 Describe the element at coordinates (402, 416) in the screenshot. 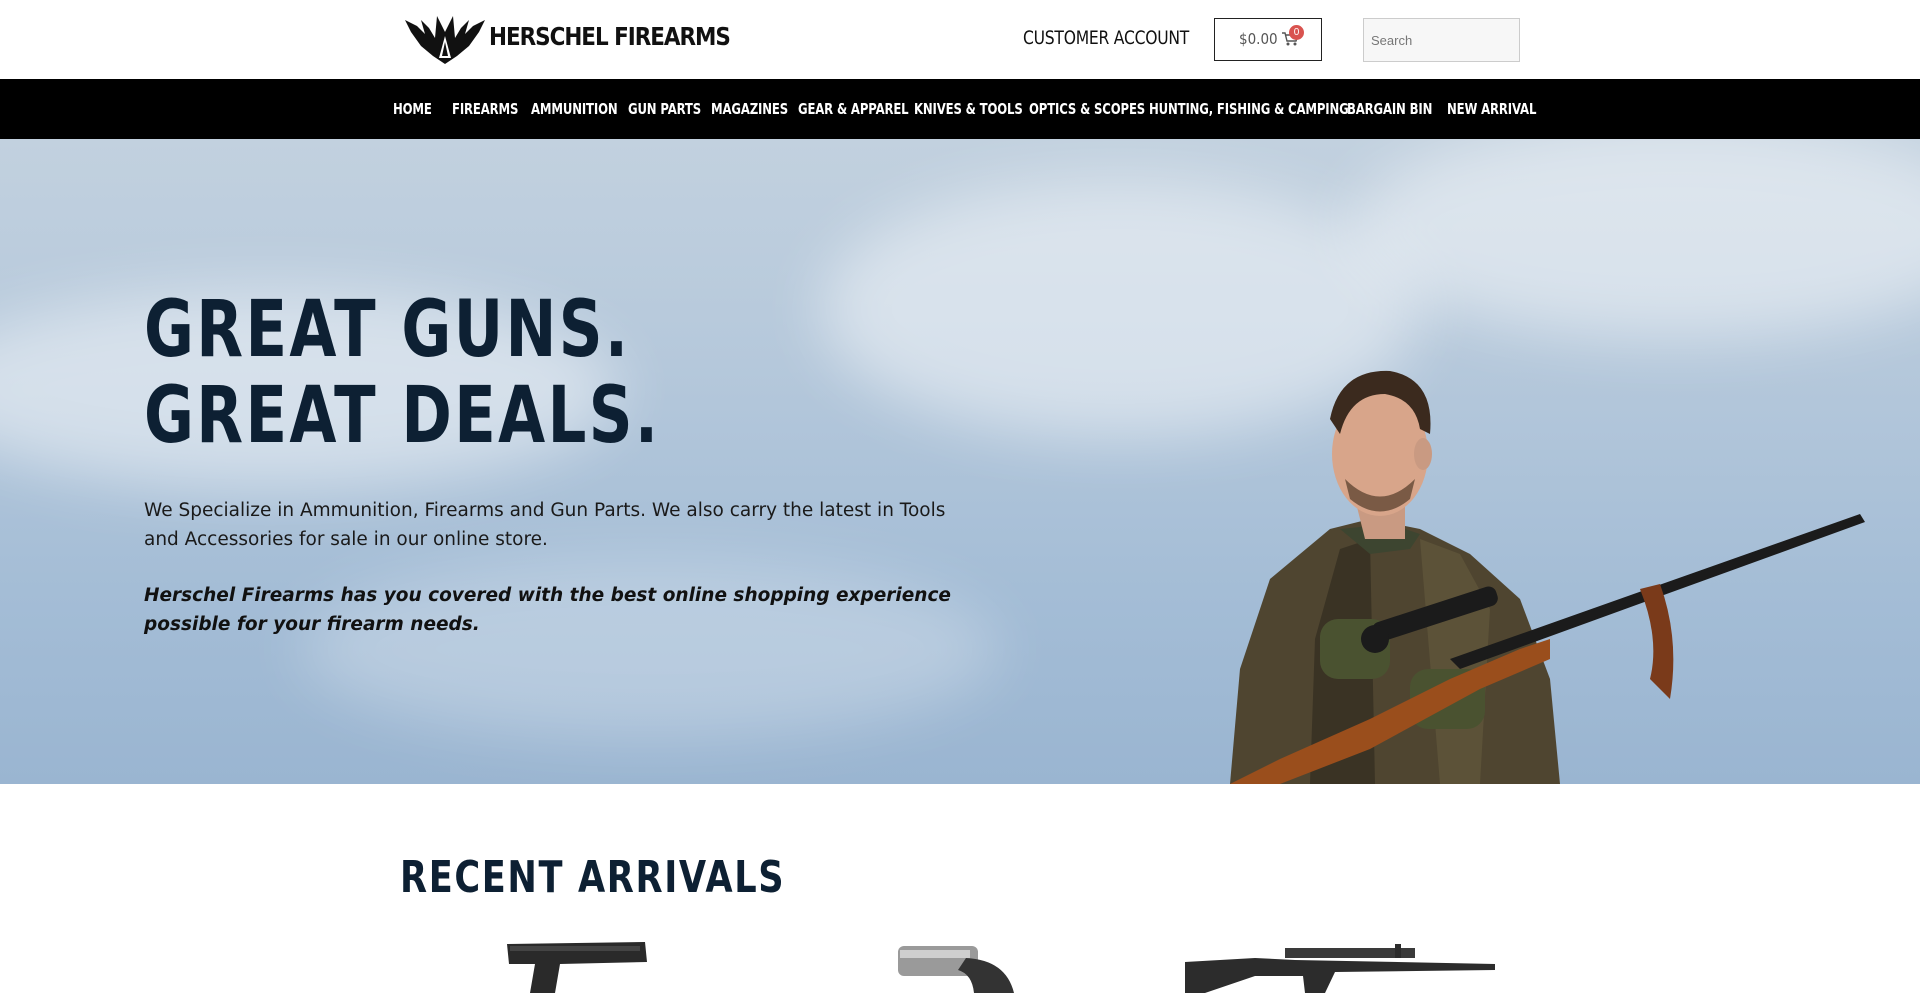

I see `hero-title-line2: GREAT DEALS.` at that location.